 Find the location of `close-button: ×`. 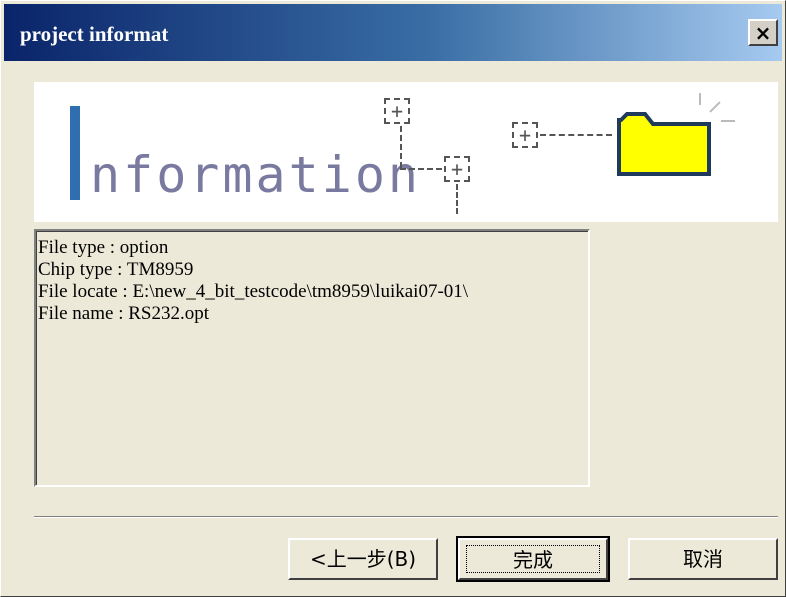

close-button: × is located at coordinates (763, 32).